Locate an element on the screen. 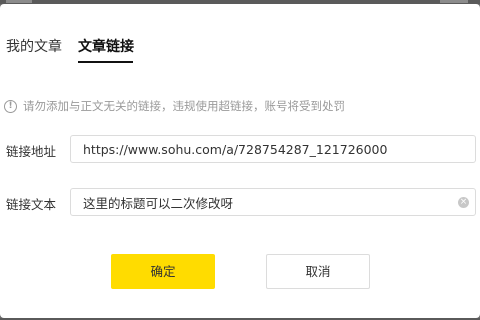  link-text-label: 链接文本 is located at coordinates (31, 204).